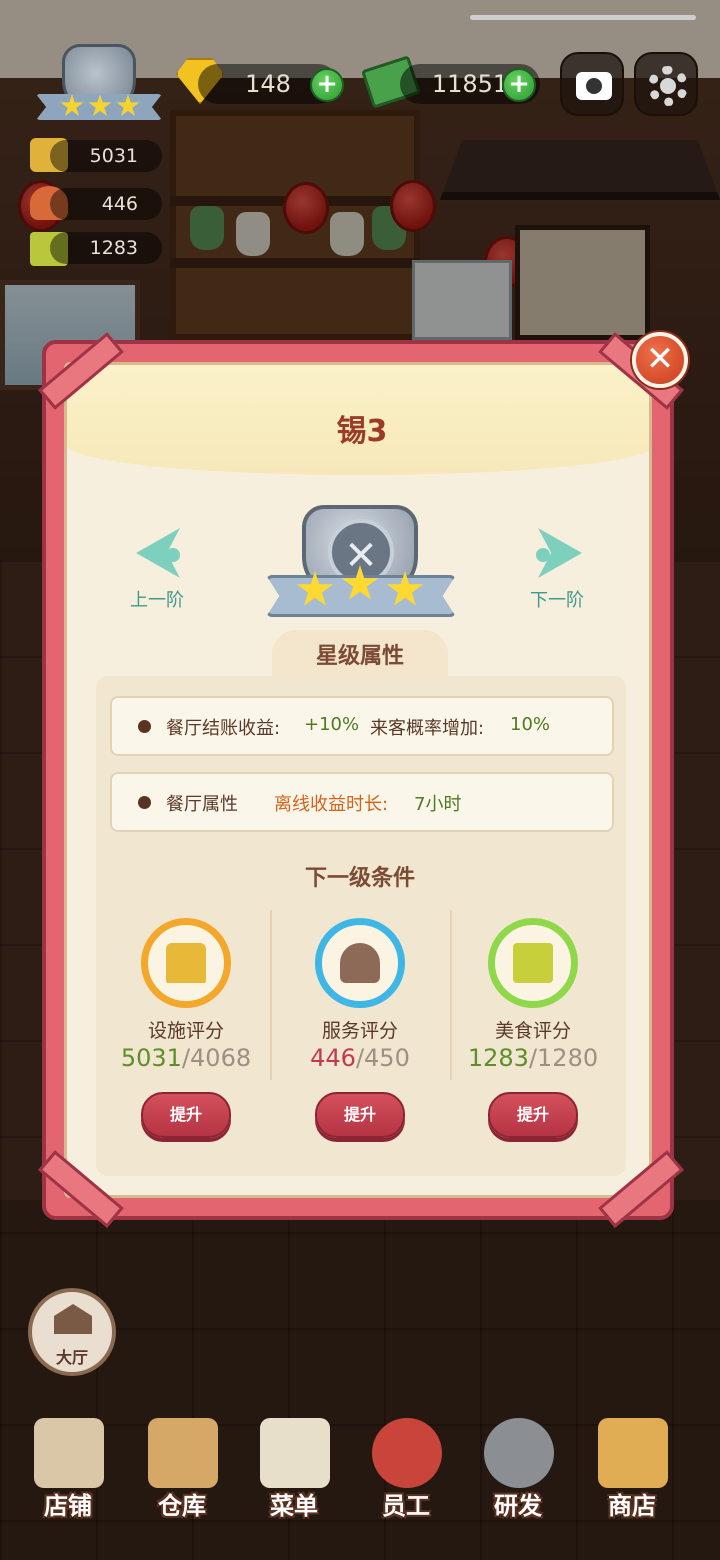 The width and height of the screenshot is (720, 1560). I want to click on food-condition-value: 1283/1280, so click(533, 1058).